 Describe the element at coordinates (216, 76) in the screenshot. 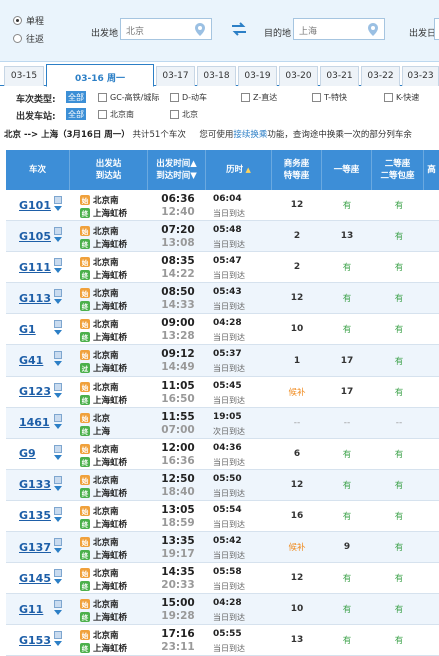

I see `date-tab: 03-18` at that location.